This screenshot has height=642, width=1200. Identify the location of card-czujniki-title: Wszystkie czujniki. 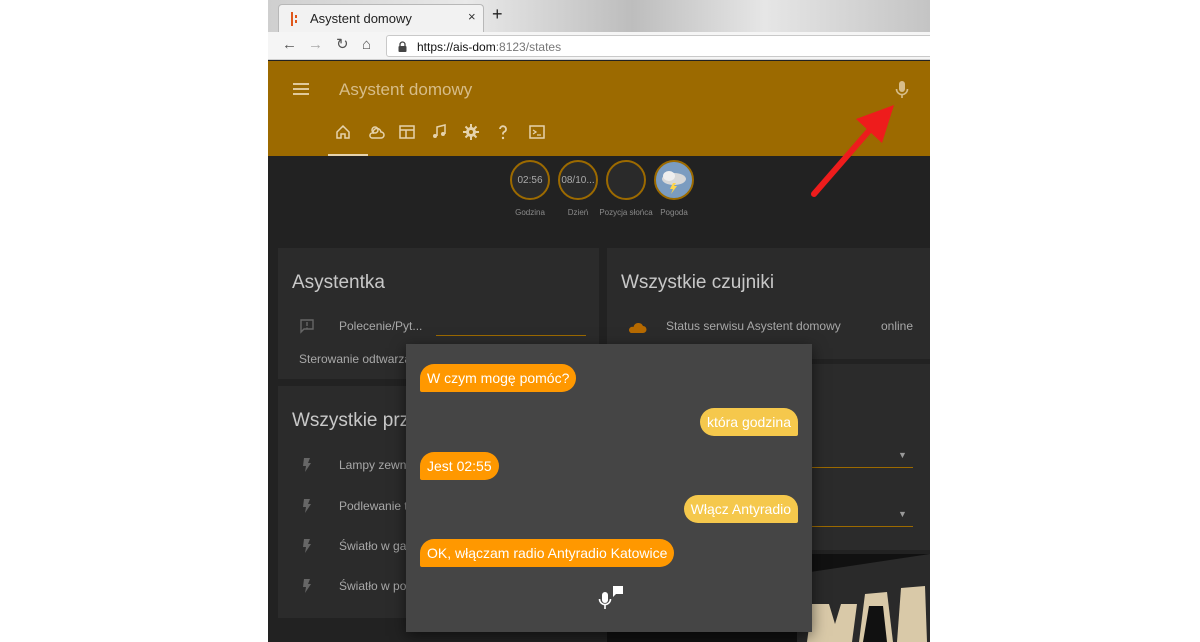
(698, 282).